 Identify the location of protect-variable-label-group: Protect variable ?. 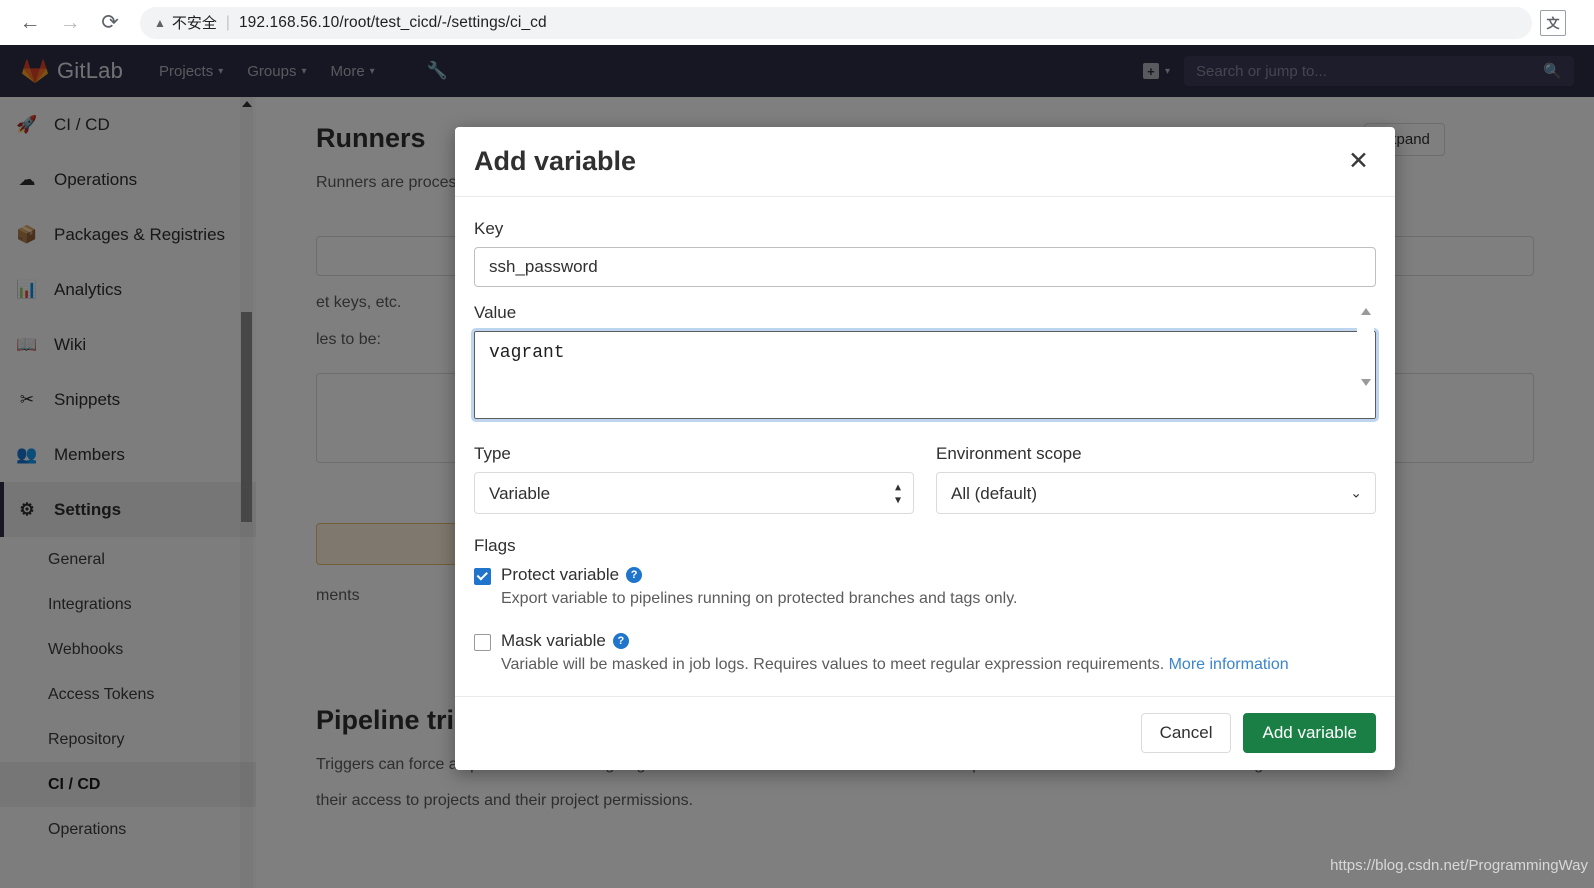
(572, 575).